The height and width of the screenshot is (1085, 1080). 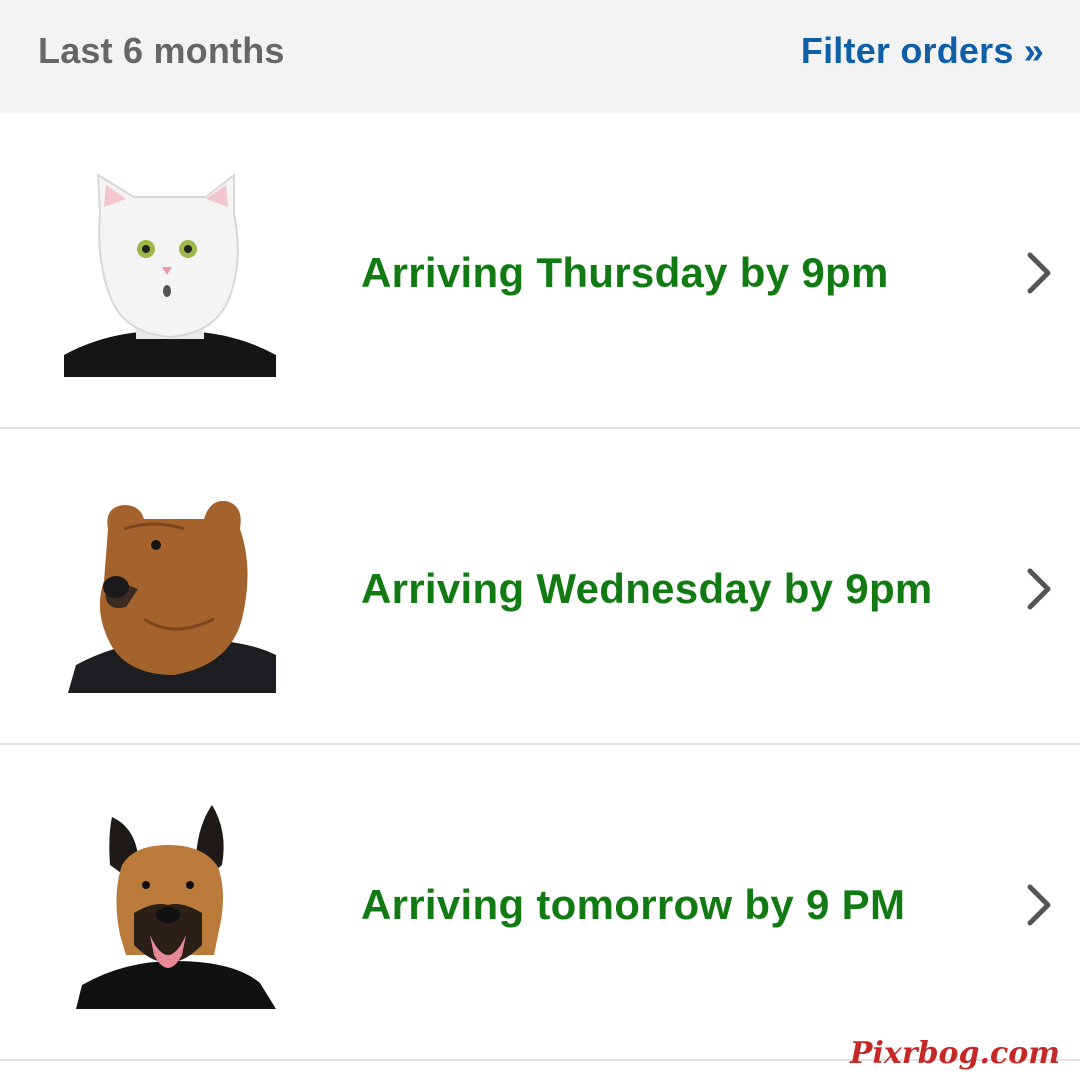 What do you see at coordinates (161, 51) in the screenshot?
I see `time-range-label: Last 6 months` at bounding box center [161, 51].